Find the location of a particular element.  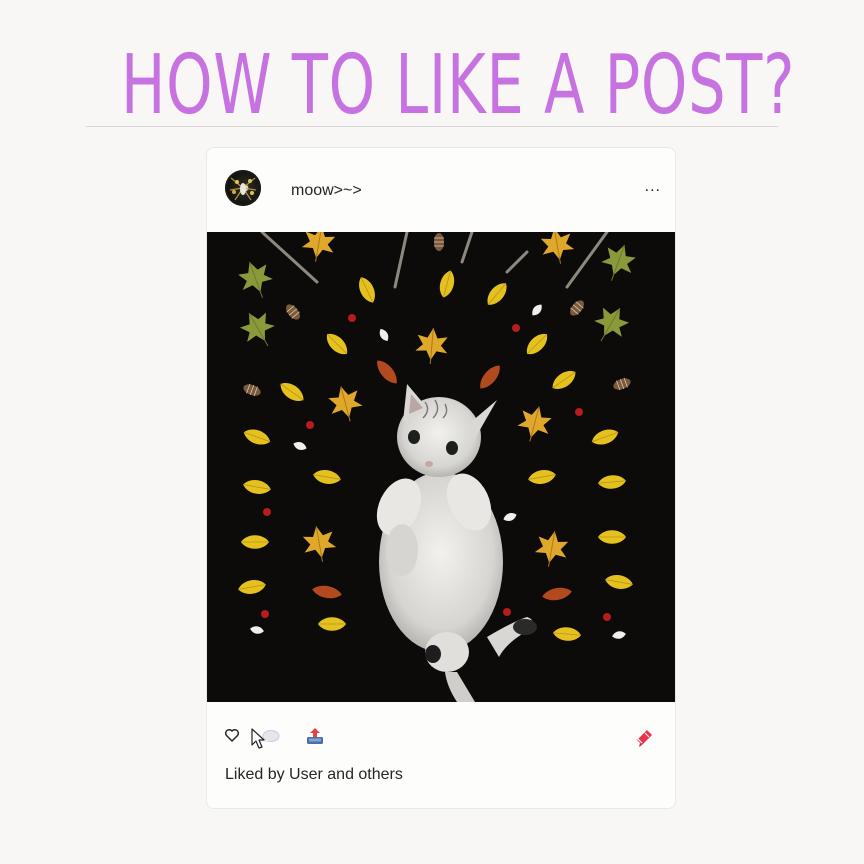

like-button is located at coordinates (234, 737).